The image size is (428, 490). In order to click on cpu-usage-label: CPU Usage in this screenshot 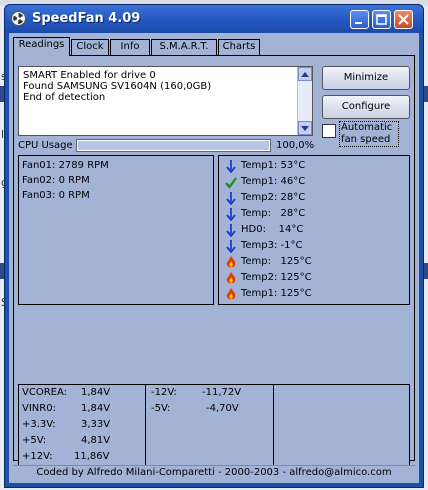, I will do `click(45, 145)`.